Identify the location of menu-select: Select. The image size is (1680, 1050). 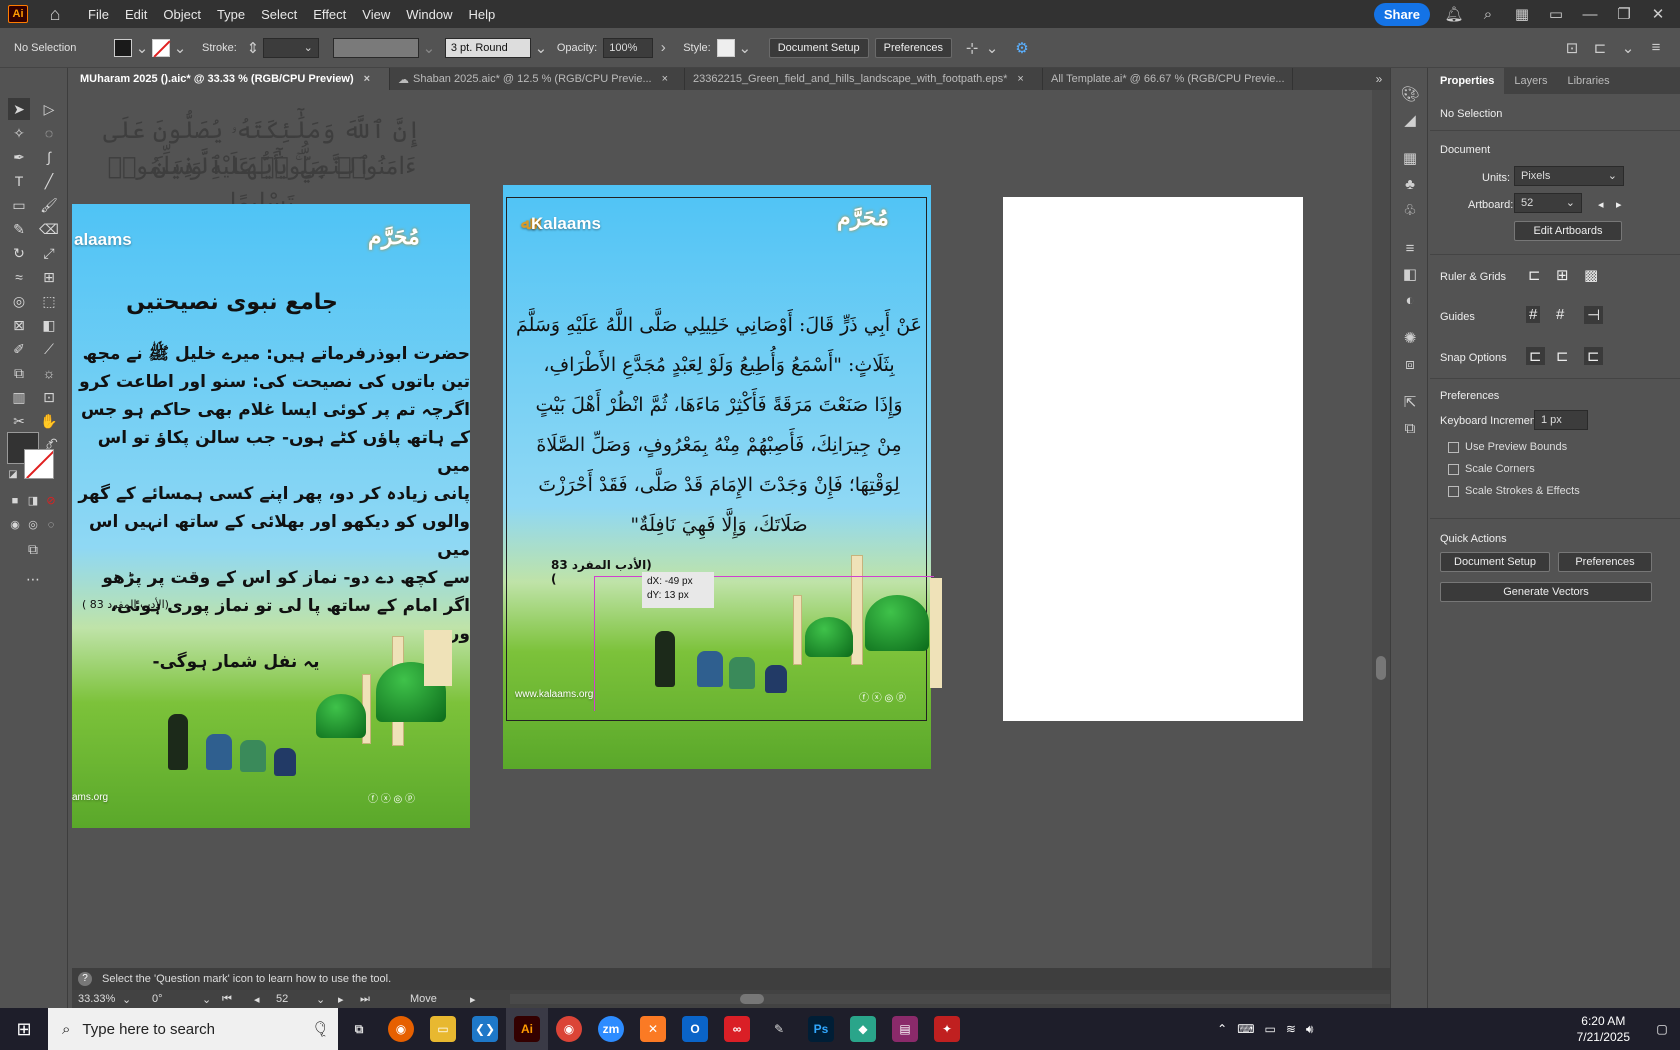
(279, 14).